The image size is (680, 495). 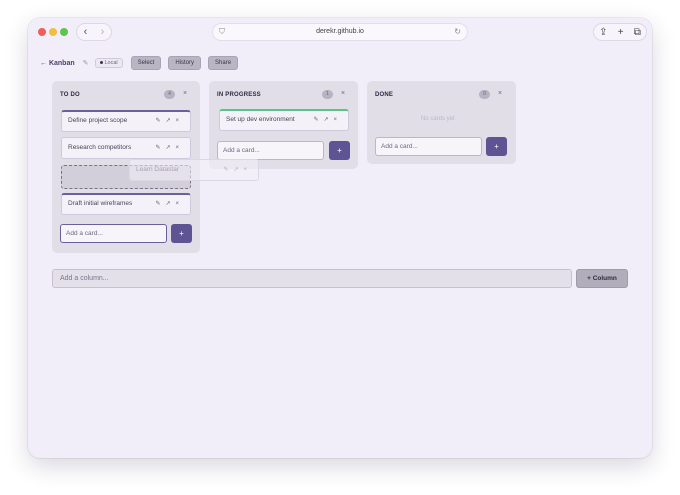 What do you see at coordinates (100, 147) in the screenshot?
I see `card-label: Research competitors` at bounding box center [100, 147].